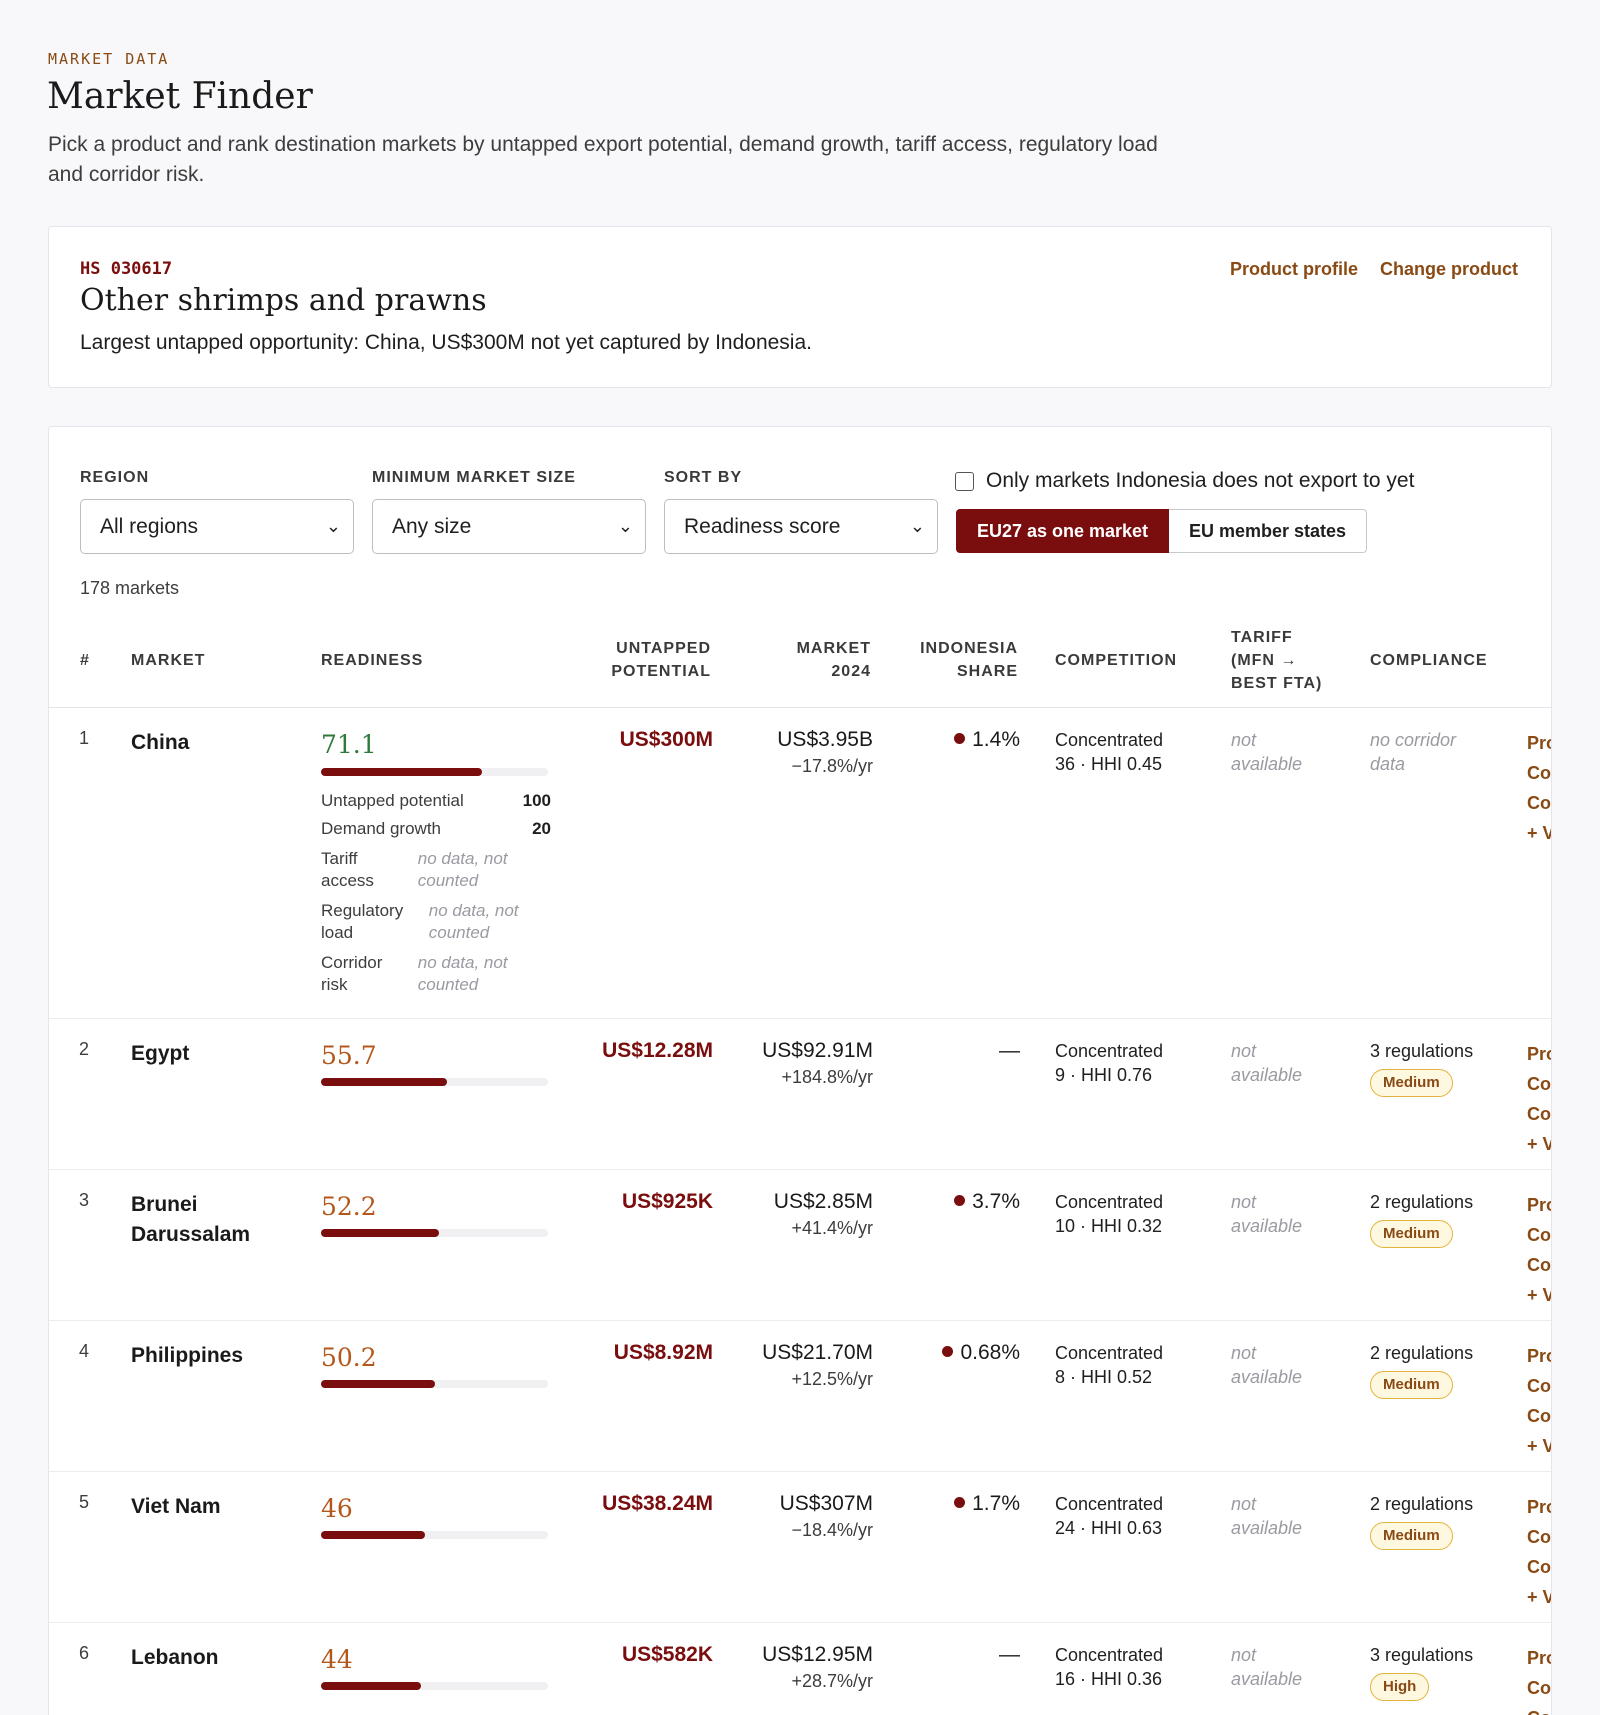  What do you see at coordinates (1422, 1353) in the screenshot?
I see `row-compliance-count: 2 regulations` at bounding box center [1422, 1353].